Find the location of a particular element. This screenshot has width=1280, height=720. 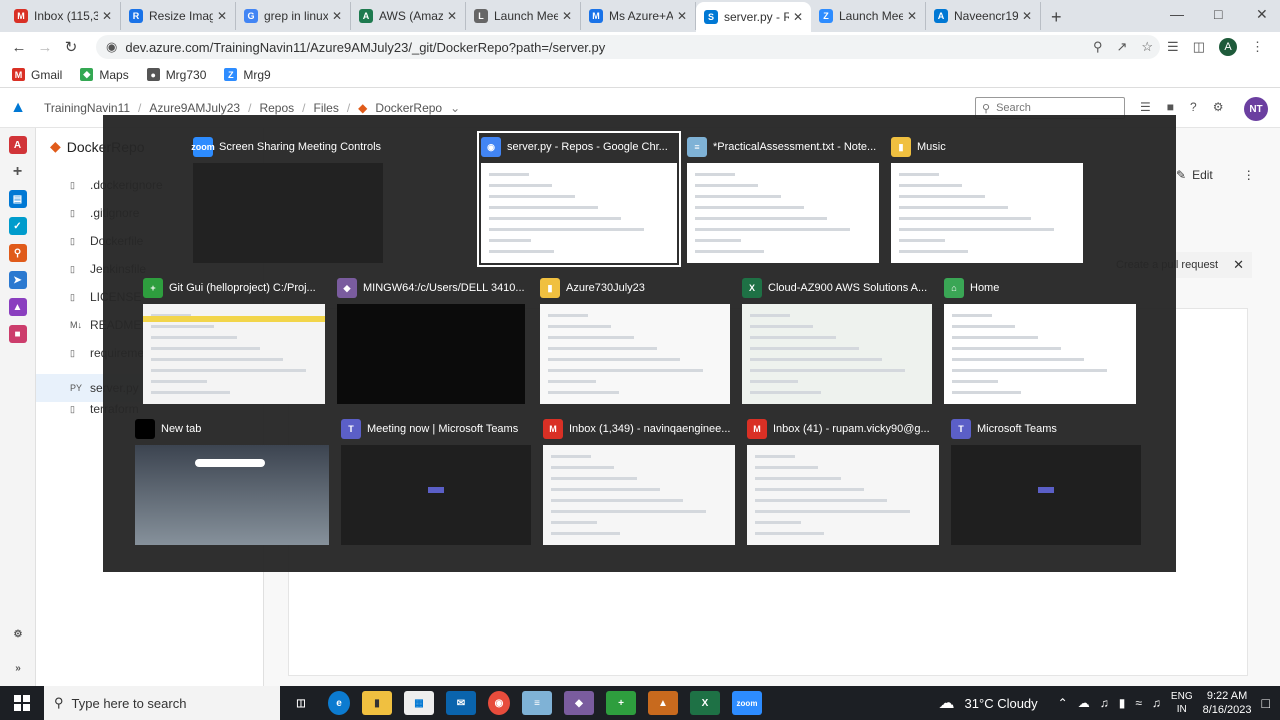

browser-tab: L Launch Meeti ✕ is located at coordinates (523, 16).